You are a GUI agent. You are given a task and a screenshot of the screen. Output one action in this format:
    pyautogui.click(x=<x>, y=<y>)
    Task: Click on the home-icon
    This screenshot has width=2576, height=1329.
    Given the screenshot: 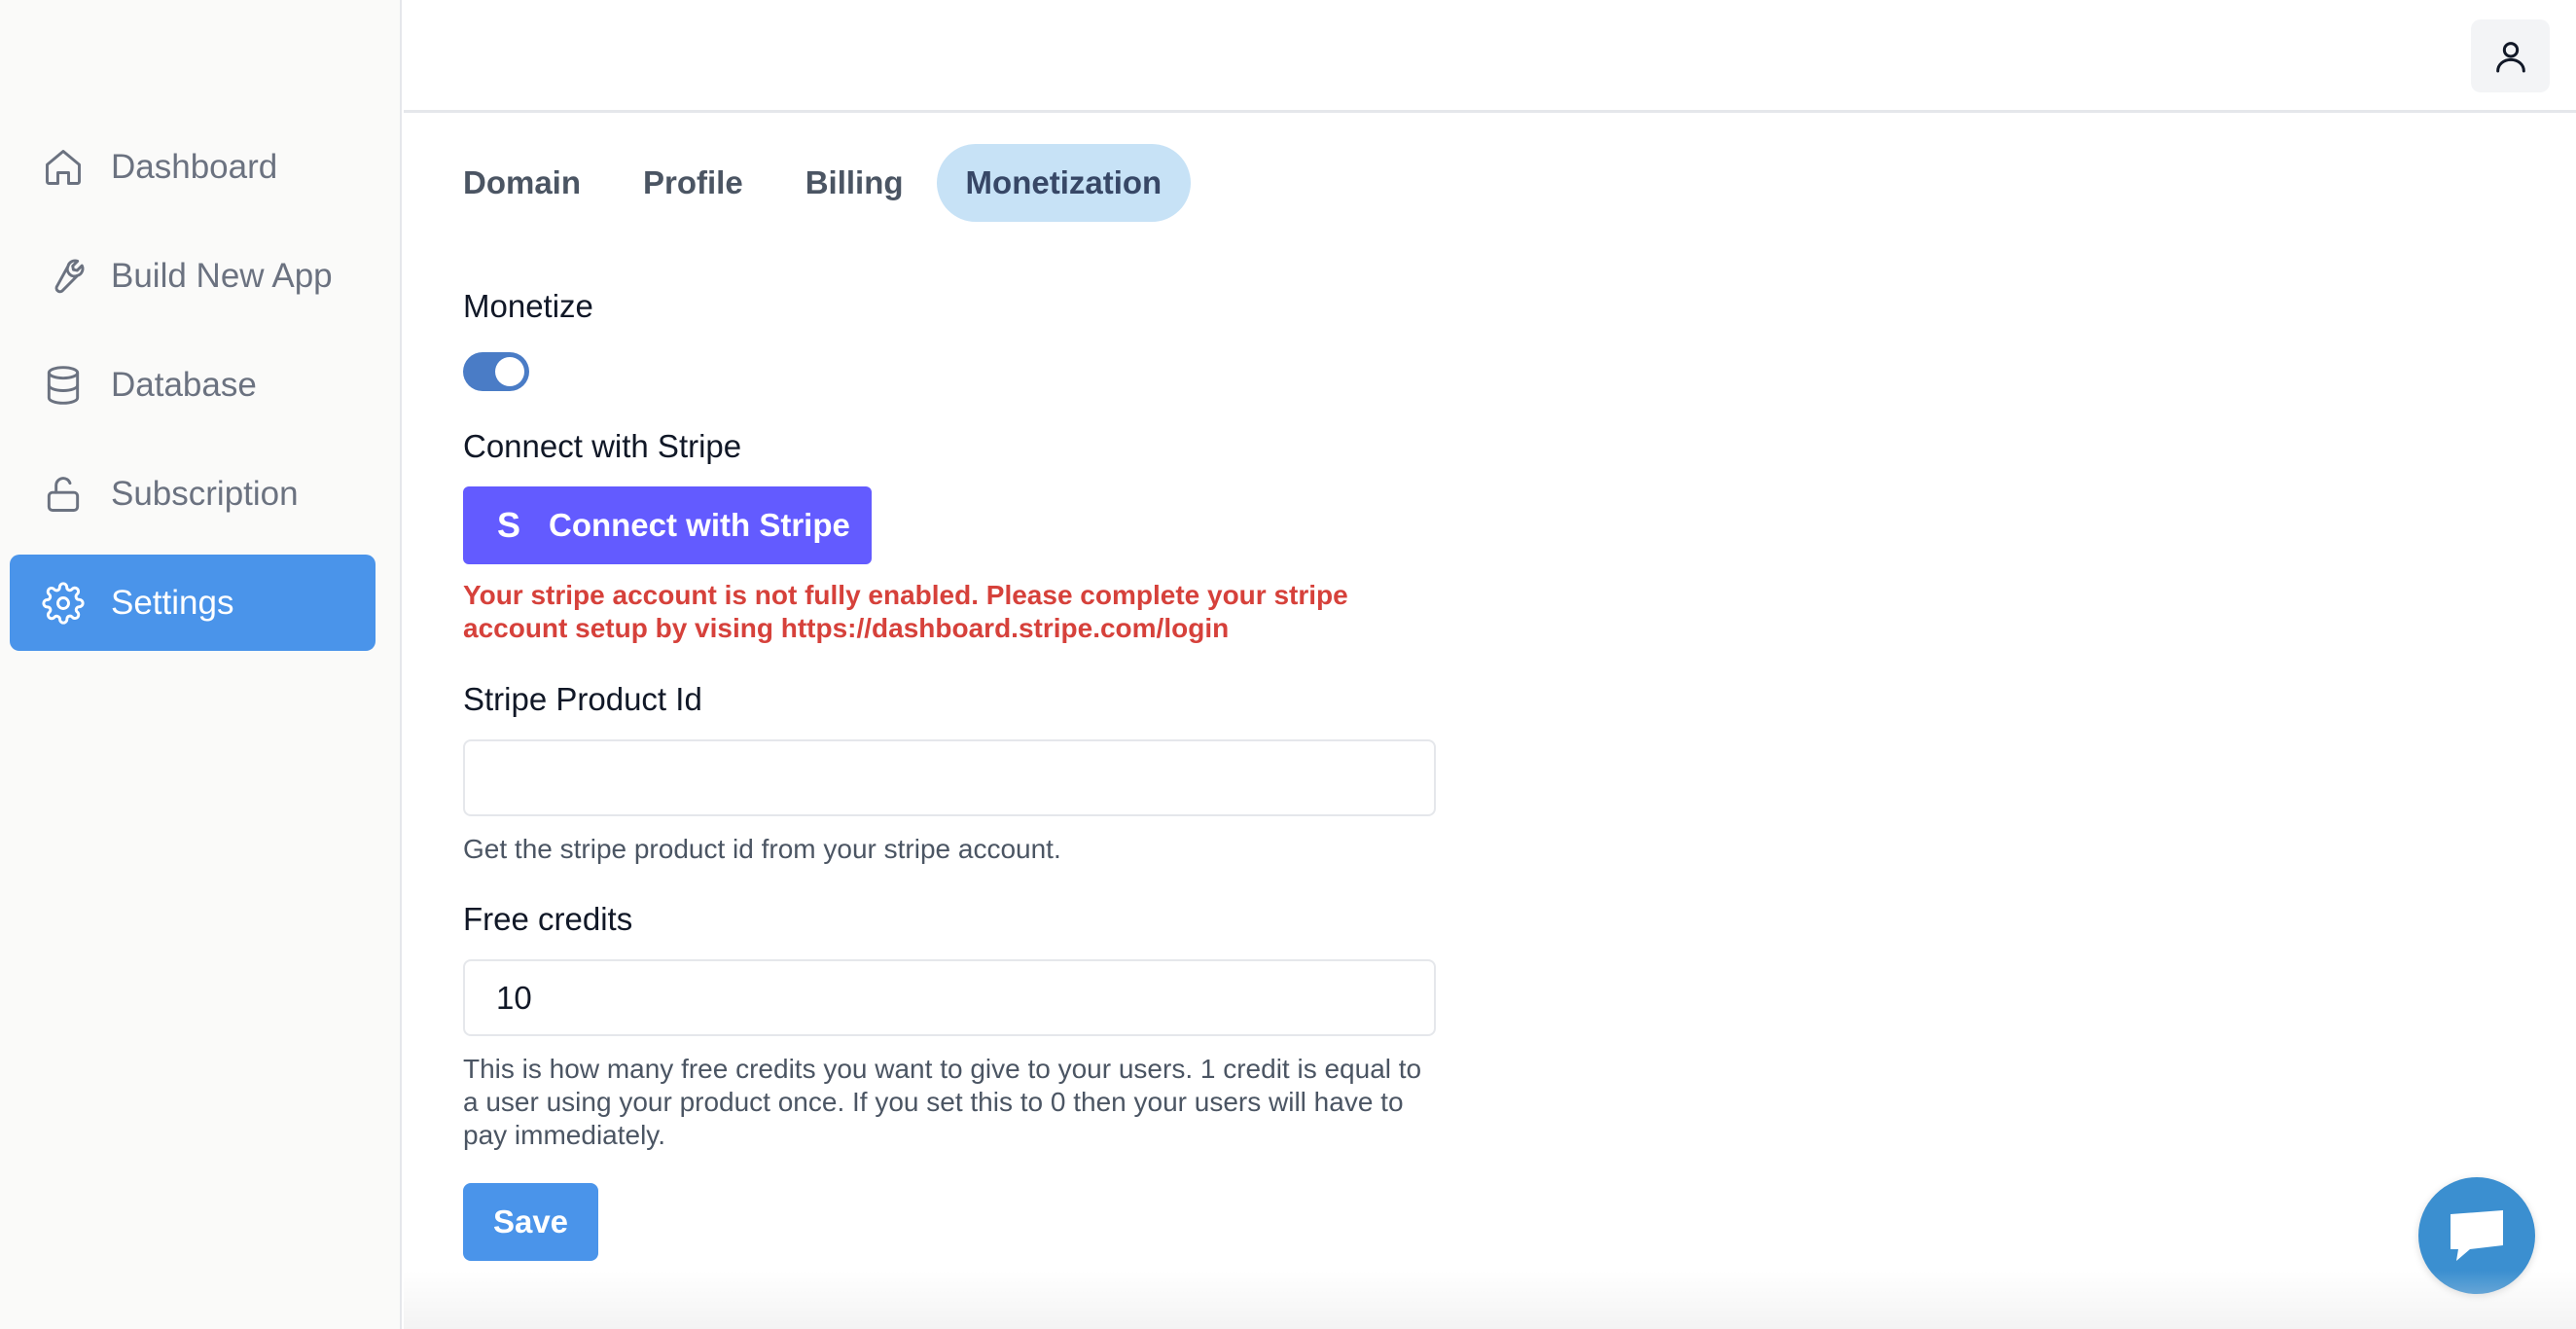 What is the action you would take?
    pyautogui.click(x=64, y=167)
    